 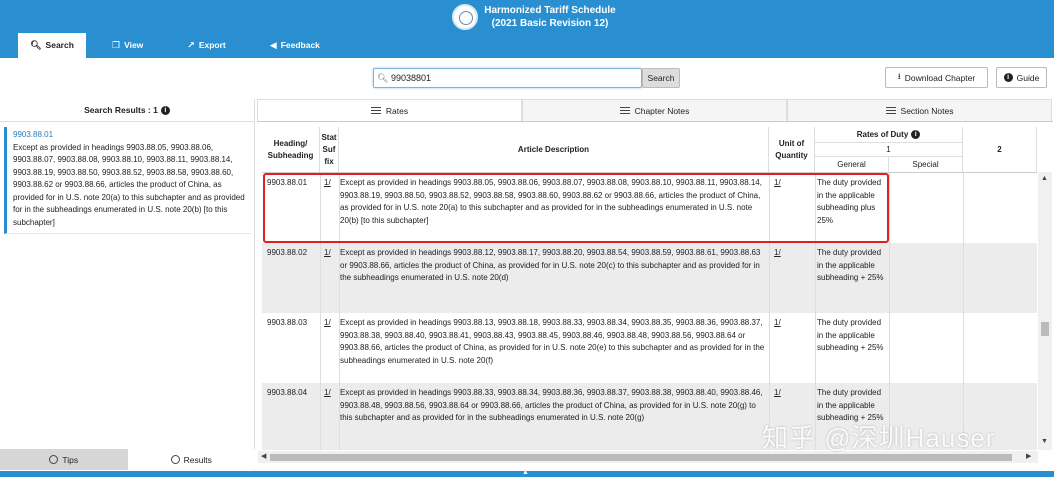 I want to click on download-chapter-button: ⭳ Download Chapter, so click(x=936, y=77).